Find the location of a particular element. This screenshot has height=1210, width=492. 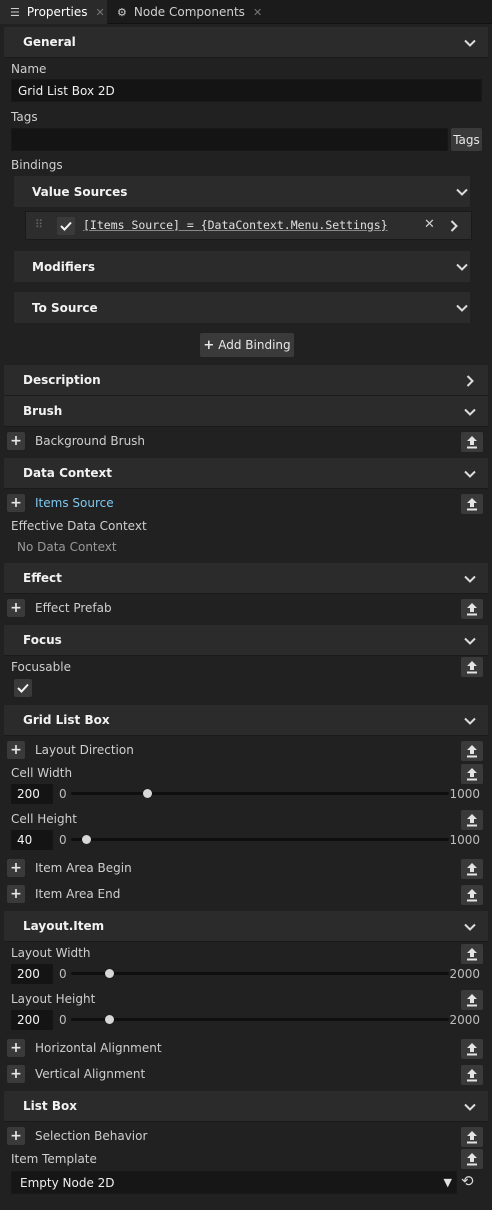

modifiers-header: Modifiers is located at coordinates (242, 266).